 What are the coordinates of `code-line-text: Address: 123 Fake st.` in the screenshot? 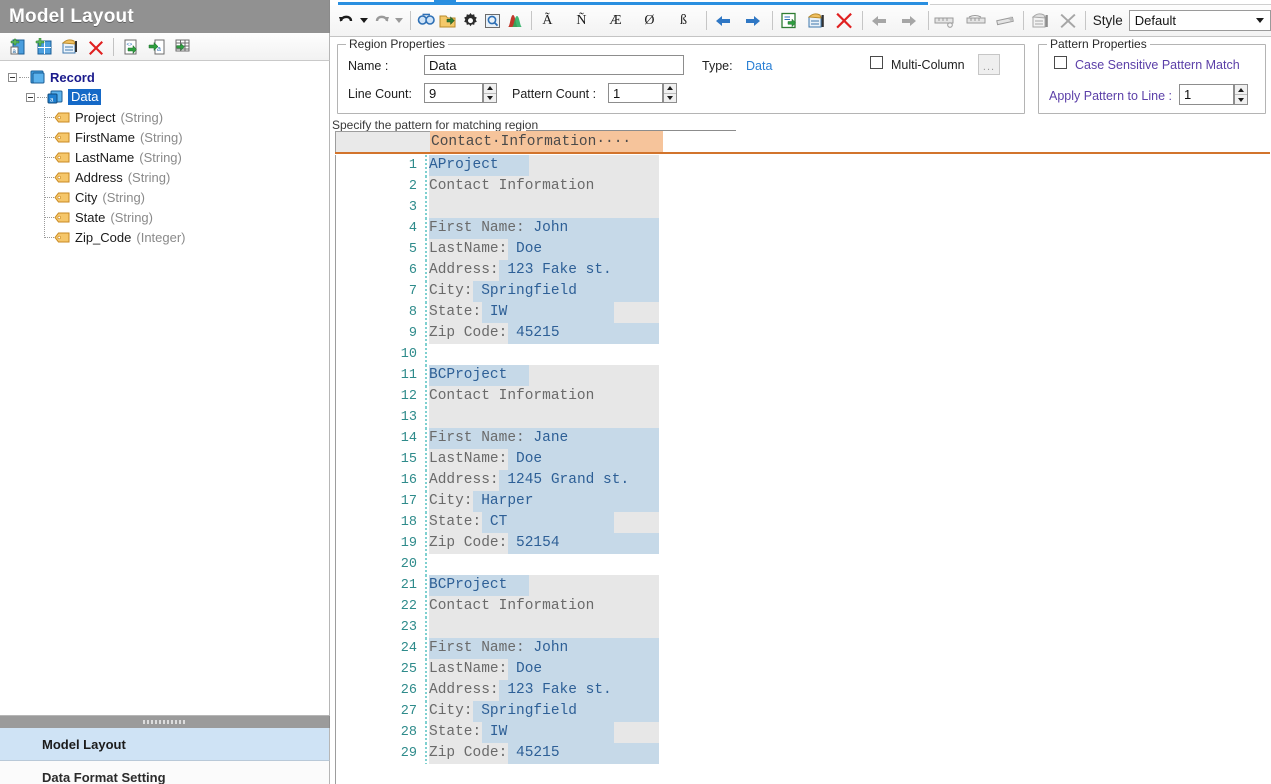 It's located at (520, 270).